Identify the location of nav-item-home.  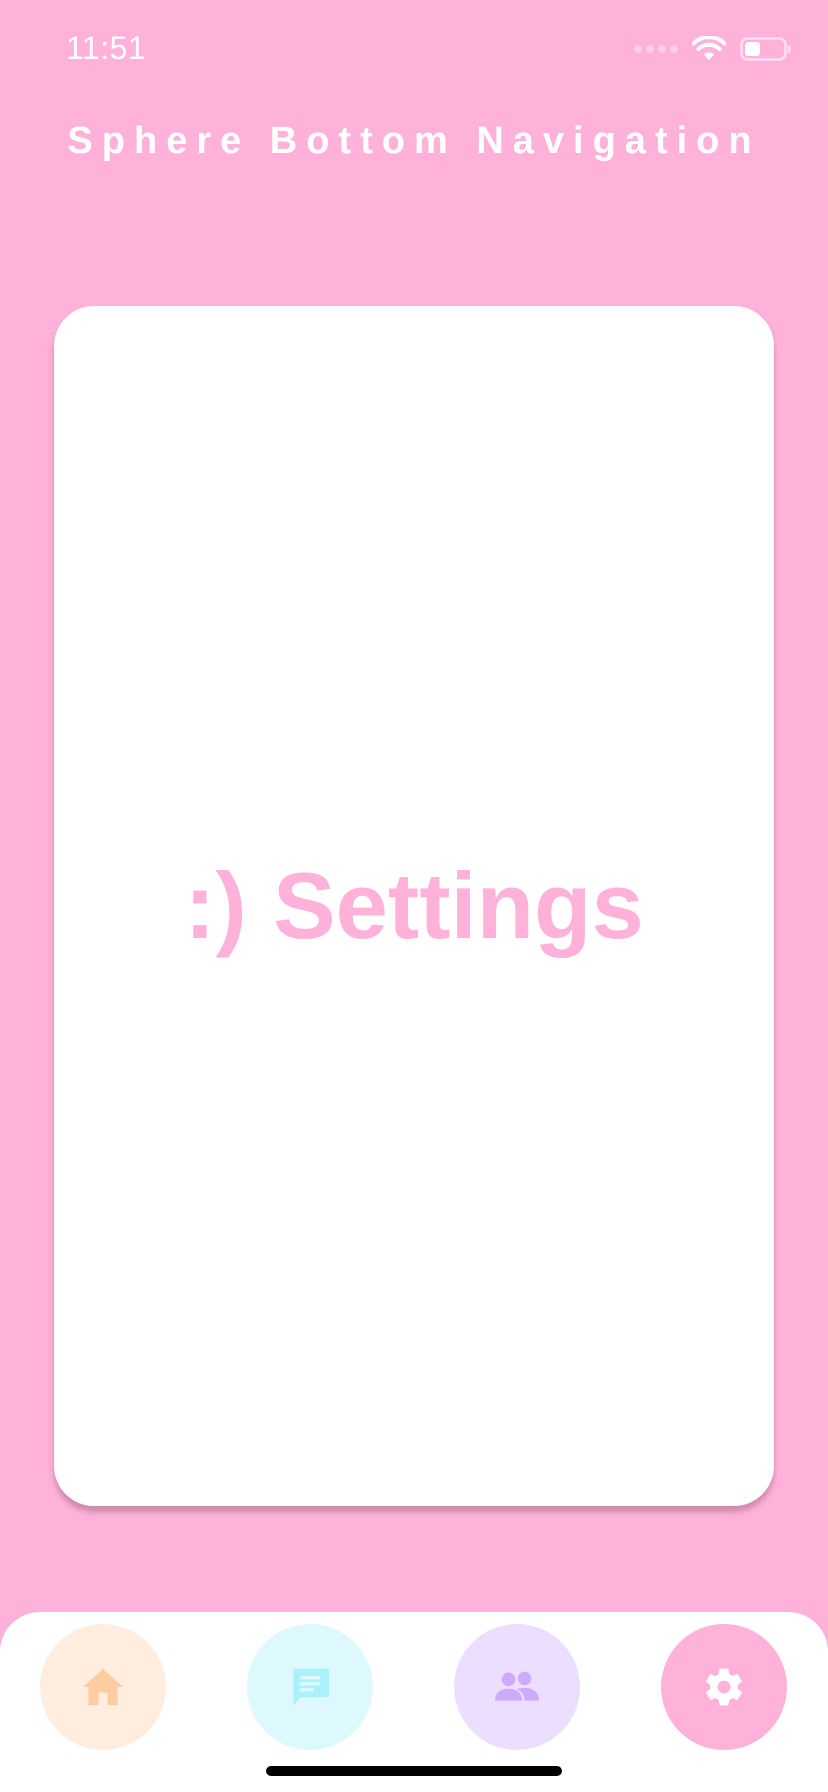
(103, 1687).